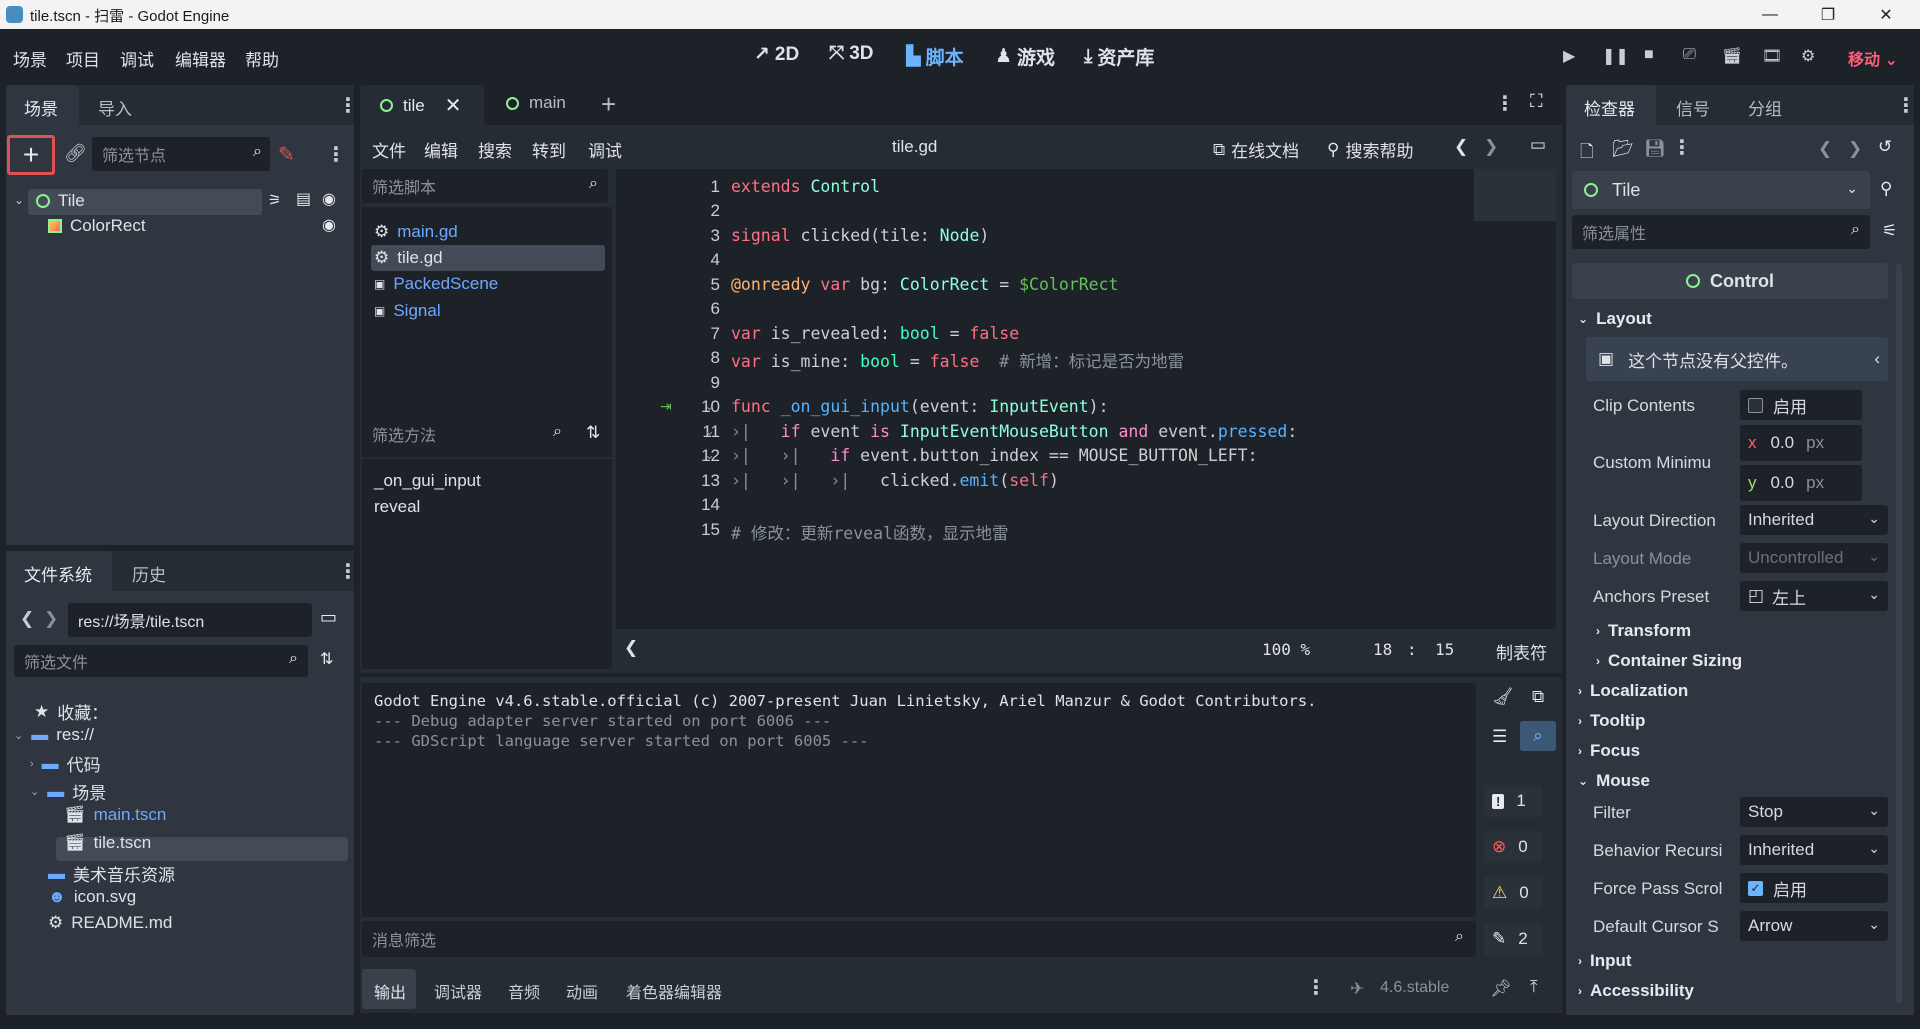  What do you see at coordinates (1521, 651) in the screenshot?
I see `indent-mode: 制表符` at bounding box center [1521, 651].